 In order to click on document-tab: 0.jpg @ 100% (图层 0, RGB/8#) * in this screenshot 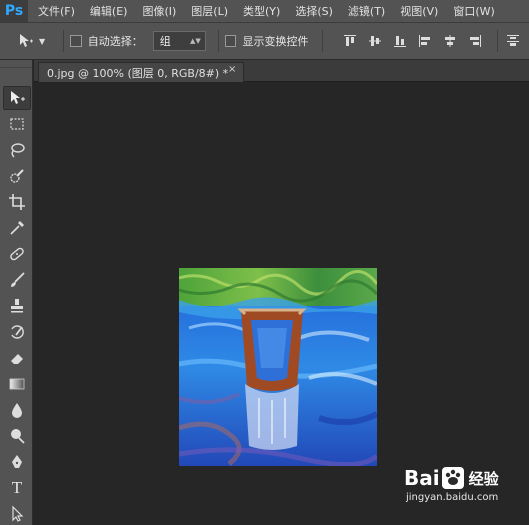, I will do `click(141, 72)`.